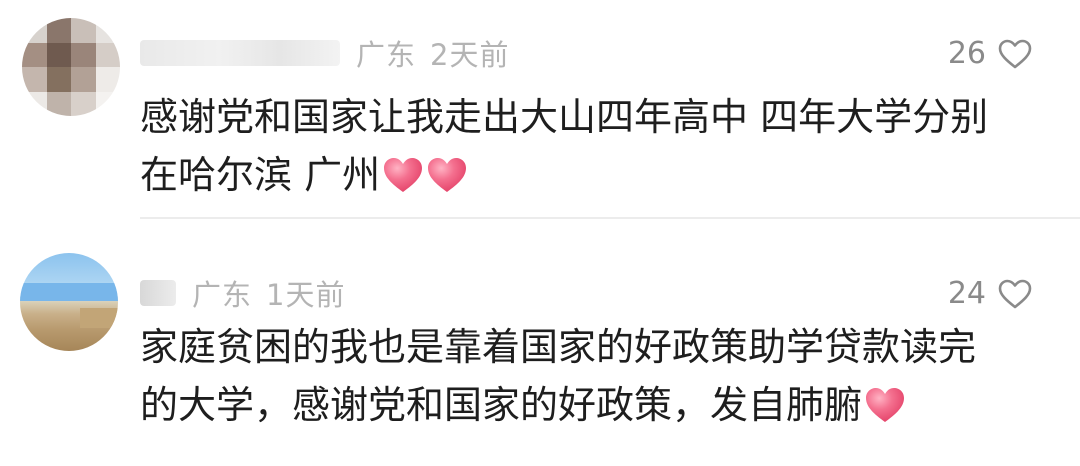  What do you see at coordinates (1015, 293) in the screenshot?
I see `heart-outline-icon` at bounding box center [1015, 293].